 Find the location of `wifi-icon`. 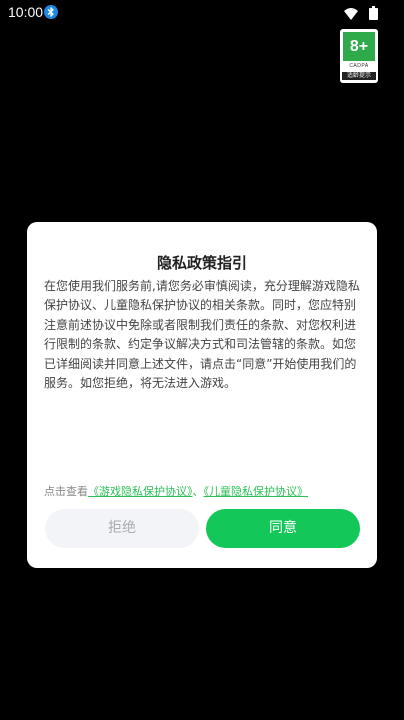

wifi-icon is located at coordinates (351, 14).